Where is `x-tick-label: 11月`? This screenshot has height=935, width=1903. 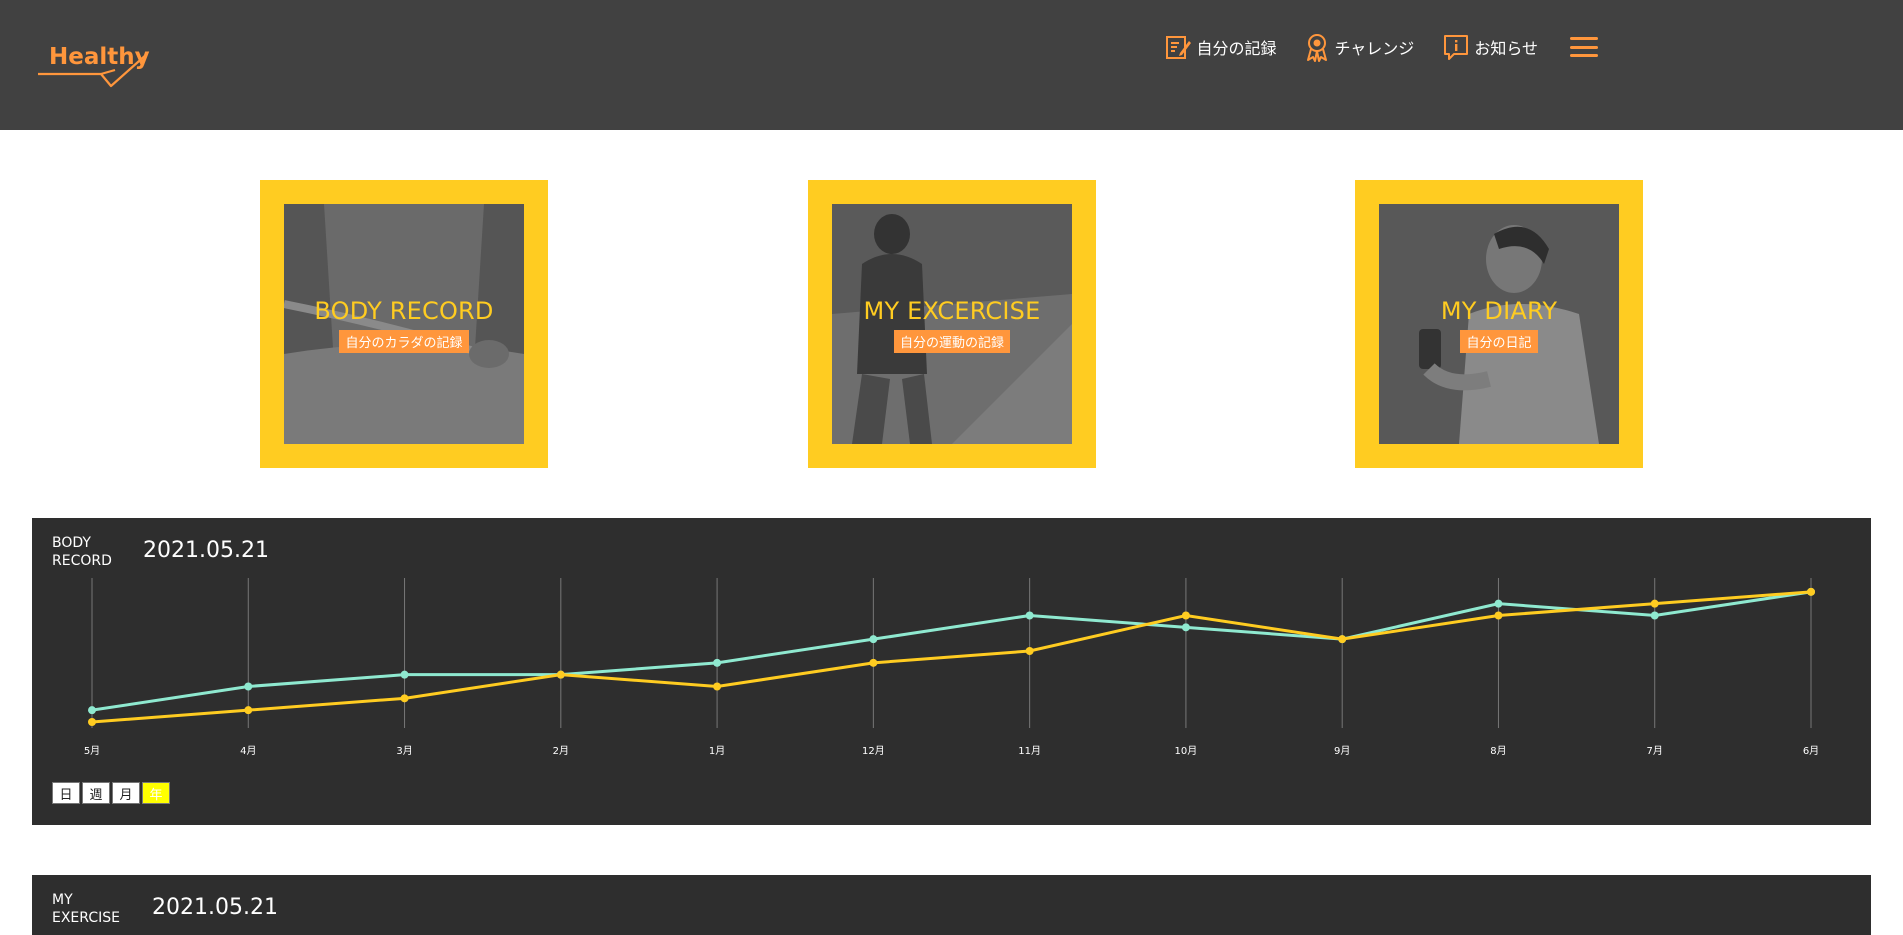 x-tick-label: 11月 is located at coordinates (1029, 751).